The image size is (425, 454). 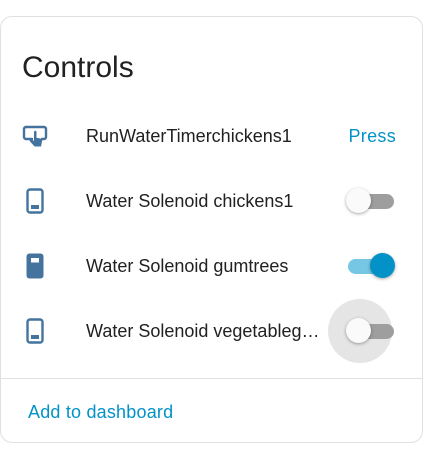 What do you see at coordinates (189, 136) in the screenshot?
I see `entity-label: RunWaterTimerchickens1` at bounding box center [189, 136].